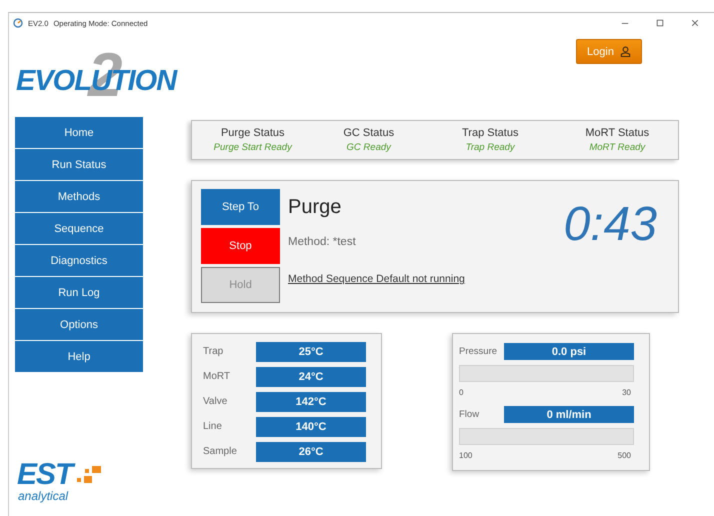 This screenshot has height=516, width=714. What do you see at coordinates (215, 401) in the screenshot?
I see `temperature-label: Valve` at bounding box center [215, 401].